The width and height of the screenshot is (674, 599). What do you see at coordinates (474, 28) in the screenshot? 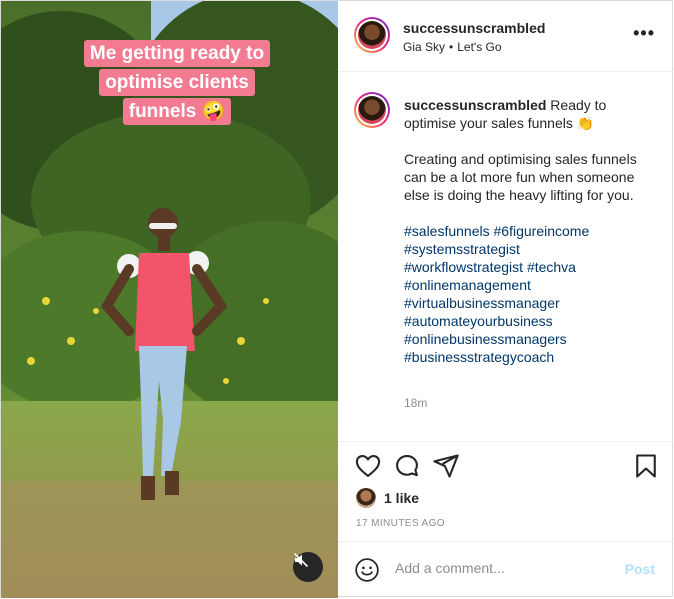
I see `header-username: successunscrambled` at bounding box center [474, 28].